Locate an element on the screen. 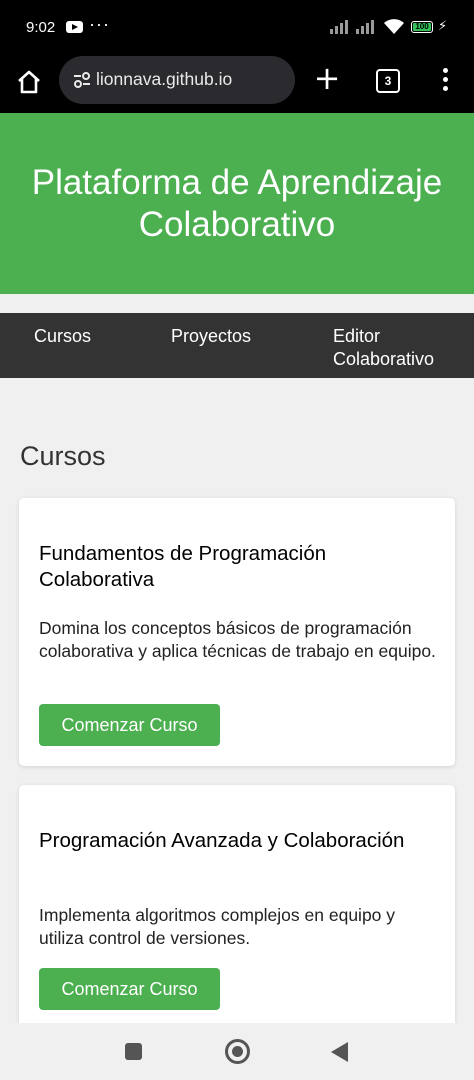  status-time: 9:02 is located at coordinates (41, 27).